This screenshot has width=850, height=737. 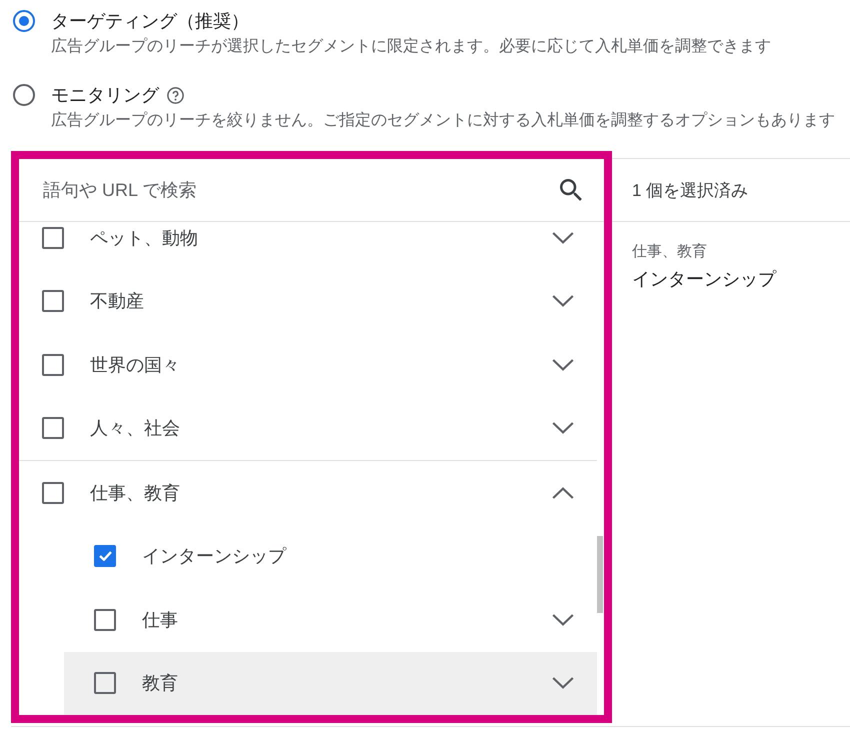 What do you see at coordinates (150, 21) in the screenshot?
I see `option-label: ターゲティング（推奨）` at bounding box center [150, 21].